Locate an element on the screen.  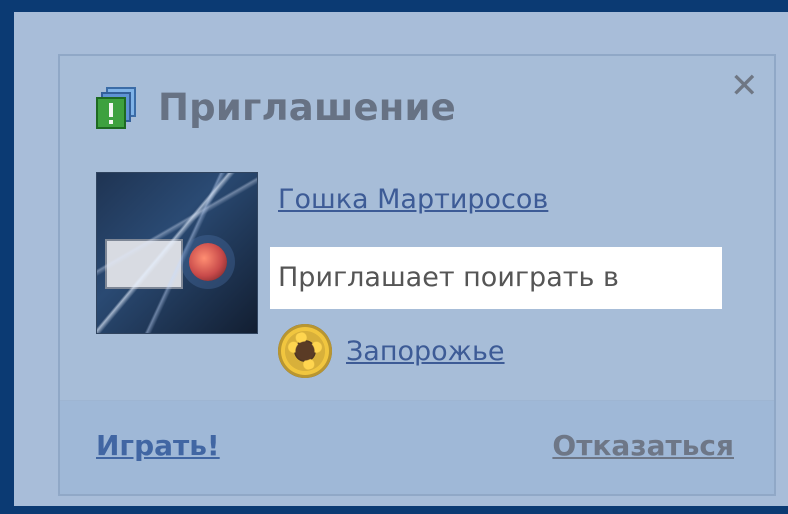
invite-message: Приглашает поиграть в is located at coordinates (496, 278).